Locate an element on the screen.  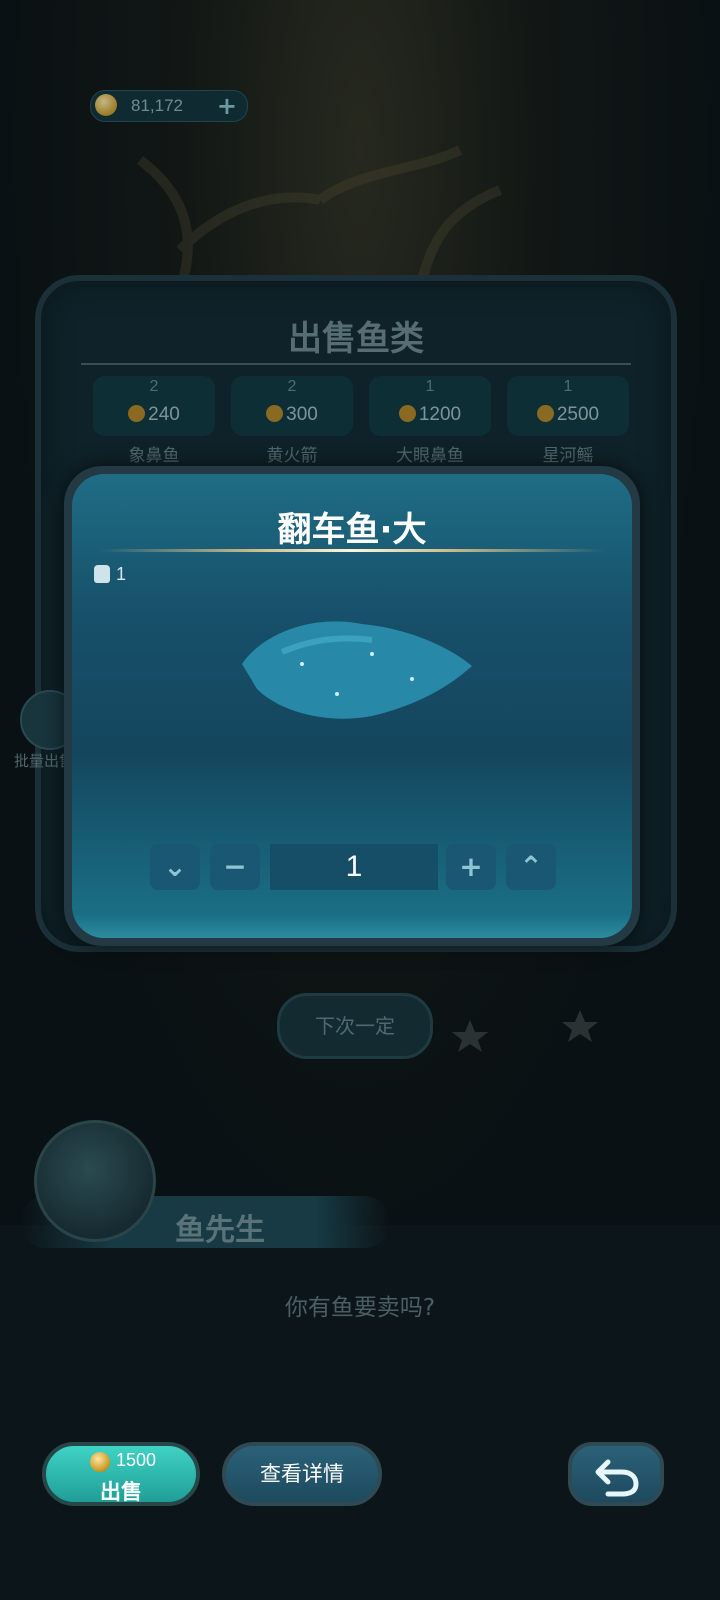
panel-title: 出售鱼类 is located at coordinates (356, 339).